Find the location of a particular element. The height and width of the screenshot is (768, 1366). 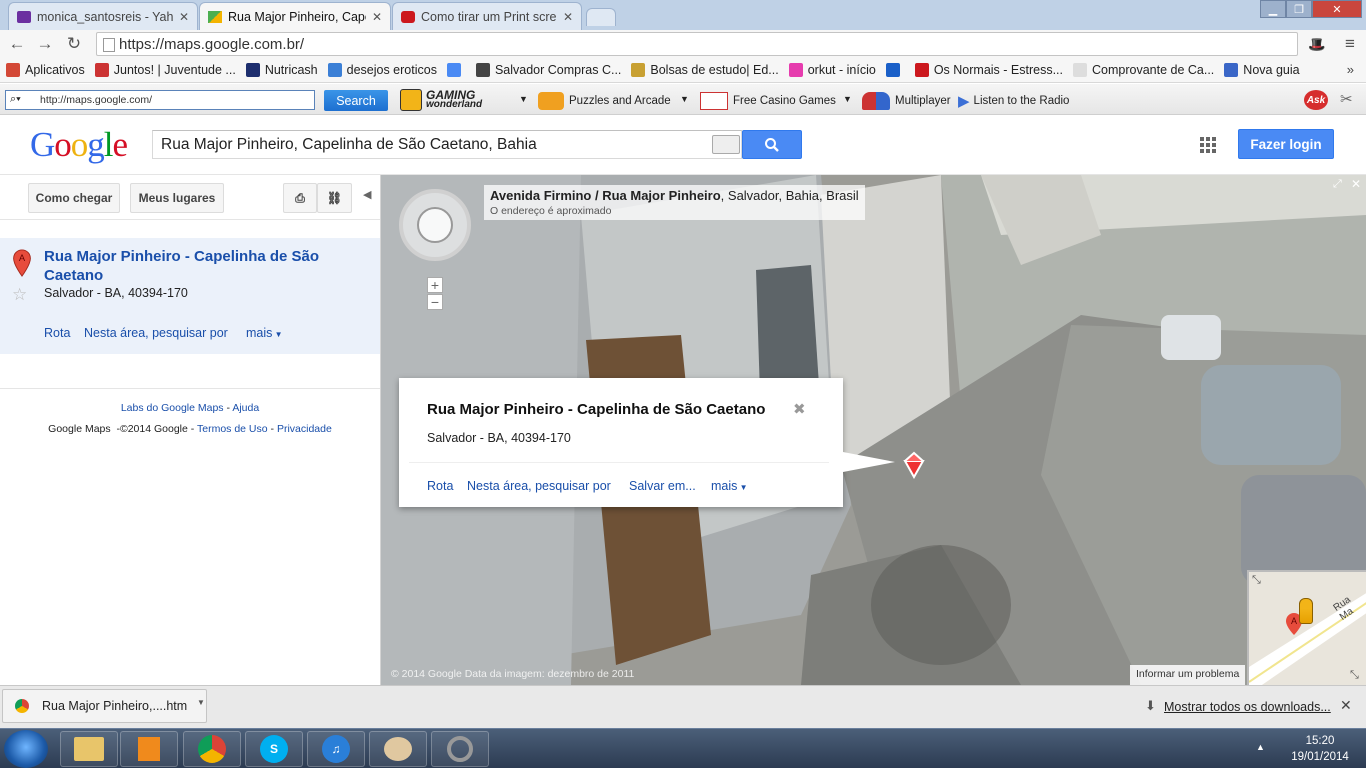

print-icon: ⎙ is located at coordinates (300, 198).